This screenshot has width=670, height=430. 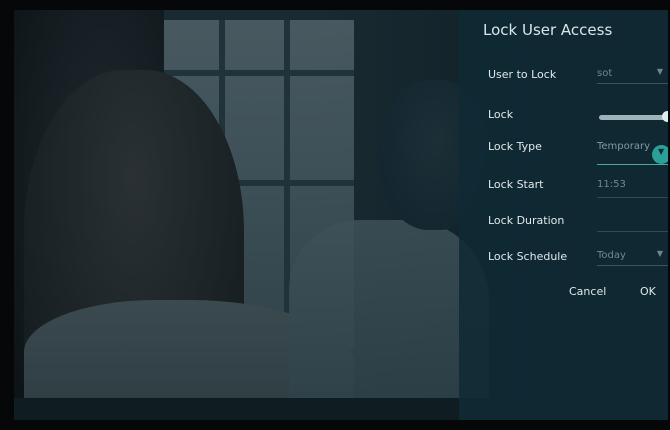 I want to click on lock-duration-label: Lock Duration, so click(x=526, y=220).